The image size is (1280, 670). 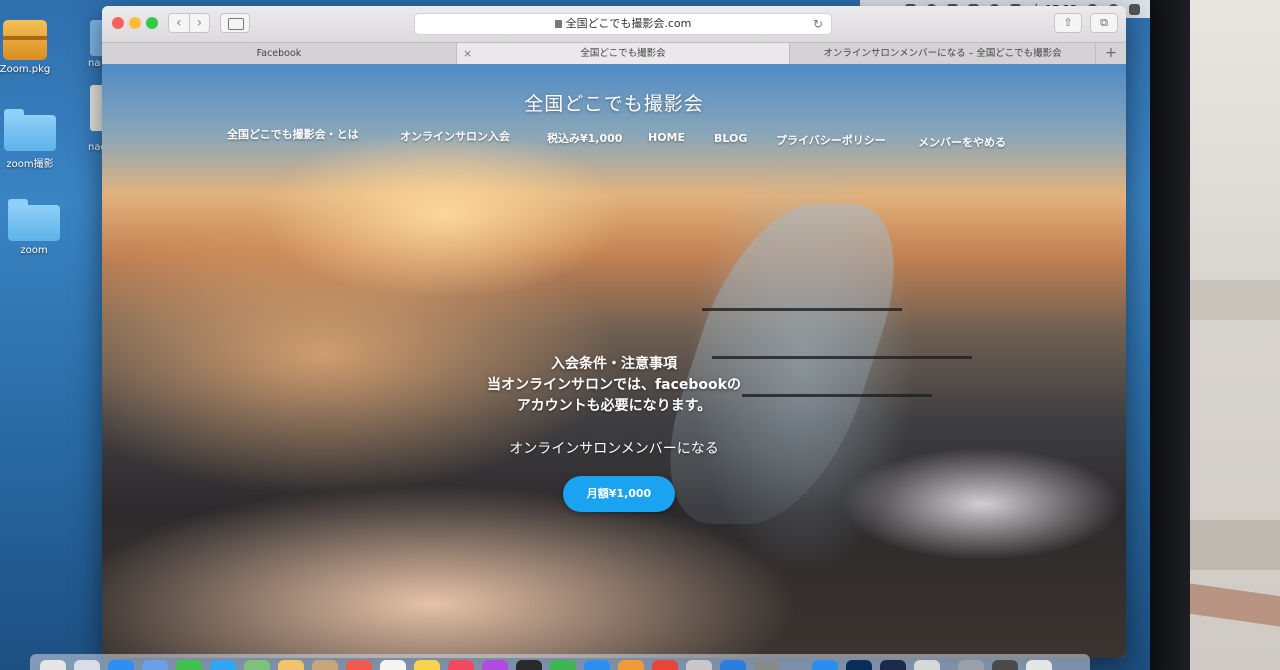 What do you see at coordinates (619, 494) in the screenshot?
I see `monthly-fee-button: 月額¥1,000` at bounding box center [619, 494].